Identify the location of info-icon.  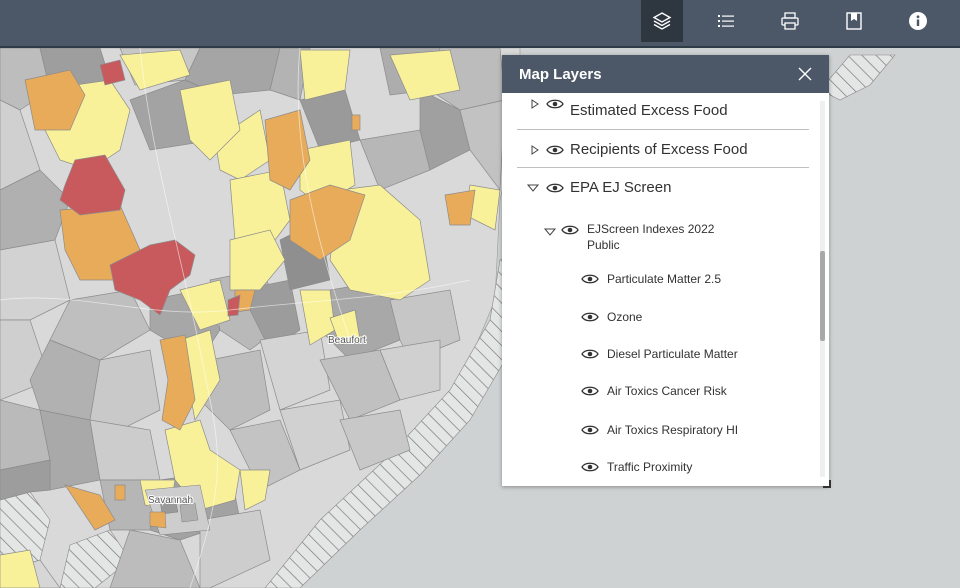
(918, 21).